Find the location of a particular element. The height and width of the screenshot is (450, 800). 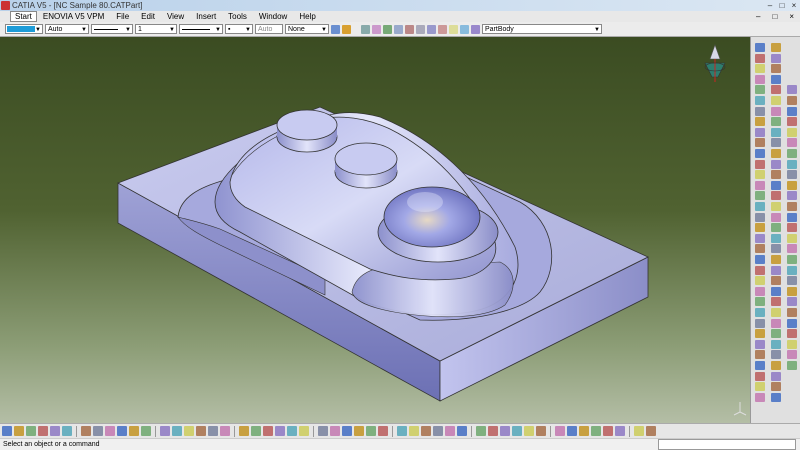

layer-auto-combo: Auto is located at coordinates (269, 29).